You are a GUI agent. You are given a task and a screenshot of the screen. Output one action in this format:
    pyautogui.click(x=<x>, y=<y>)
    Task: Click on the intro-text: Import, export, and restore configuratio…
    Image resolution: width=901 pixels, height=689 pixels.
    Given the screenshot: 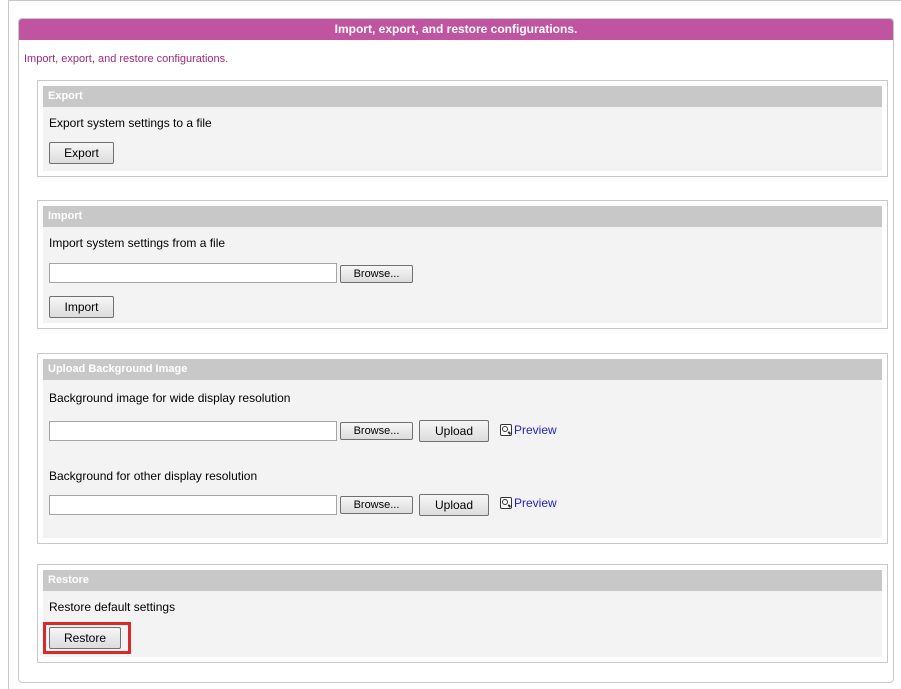 What is the action you would take?
    pyautogui.click(x=126, y=59)
    